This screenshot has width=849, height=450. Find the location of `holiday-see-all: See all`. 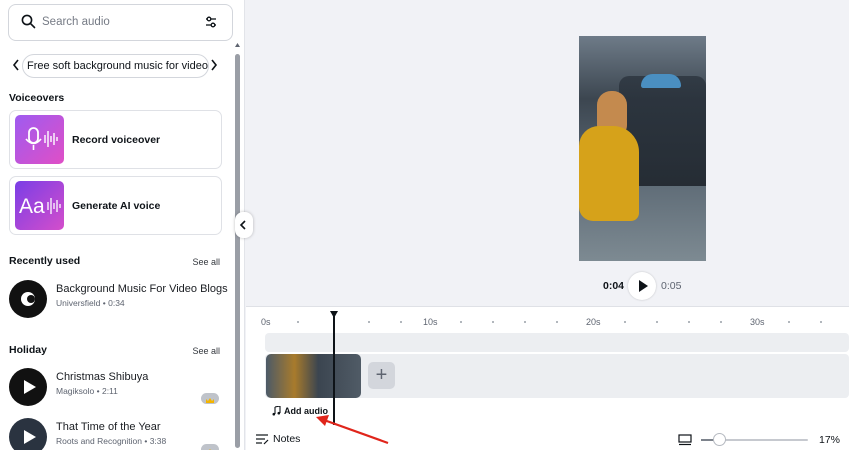

holiday-see-all: See all is located at coordinates (206, 351).